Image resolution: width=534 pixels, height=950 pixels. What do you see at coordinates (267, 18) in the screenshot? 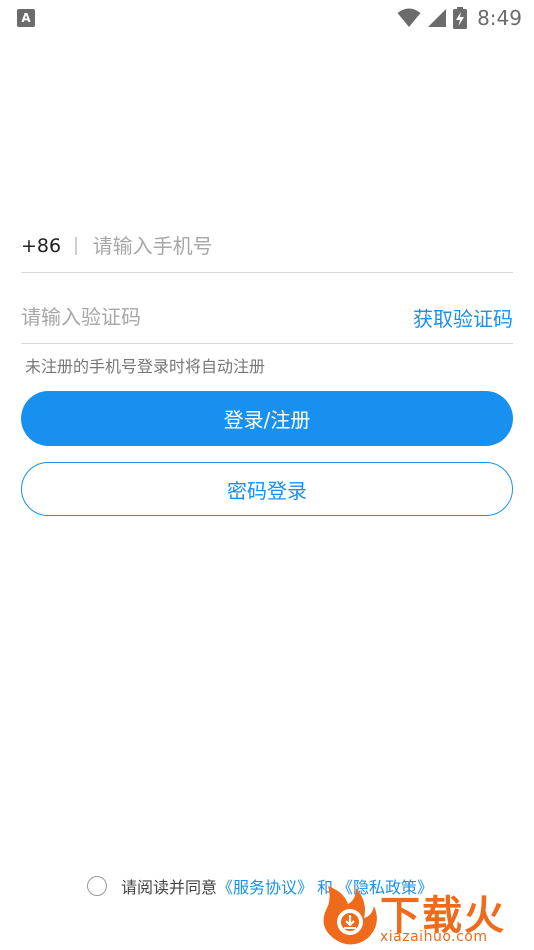
I see `status-bar: A 8:49` at bounding box center [267, 18].